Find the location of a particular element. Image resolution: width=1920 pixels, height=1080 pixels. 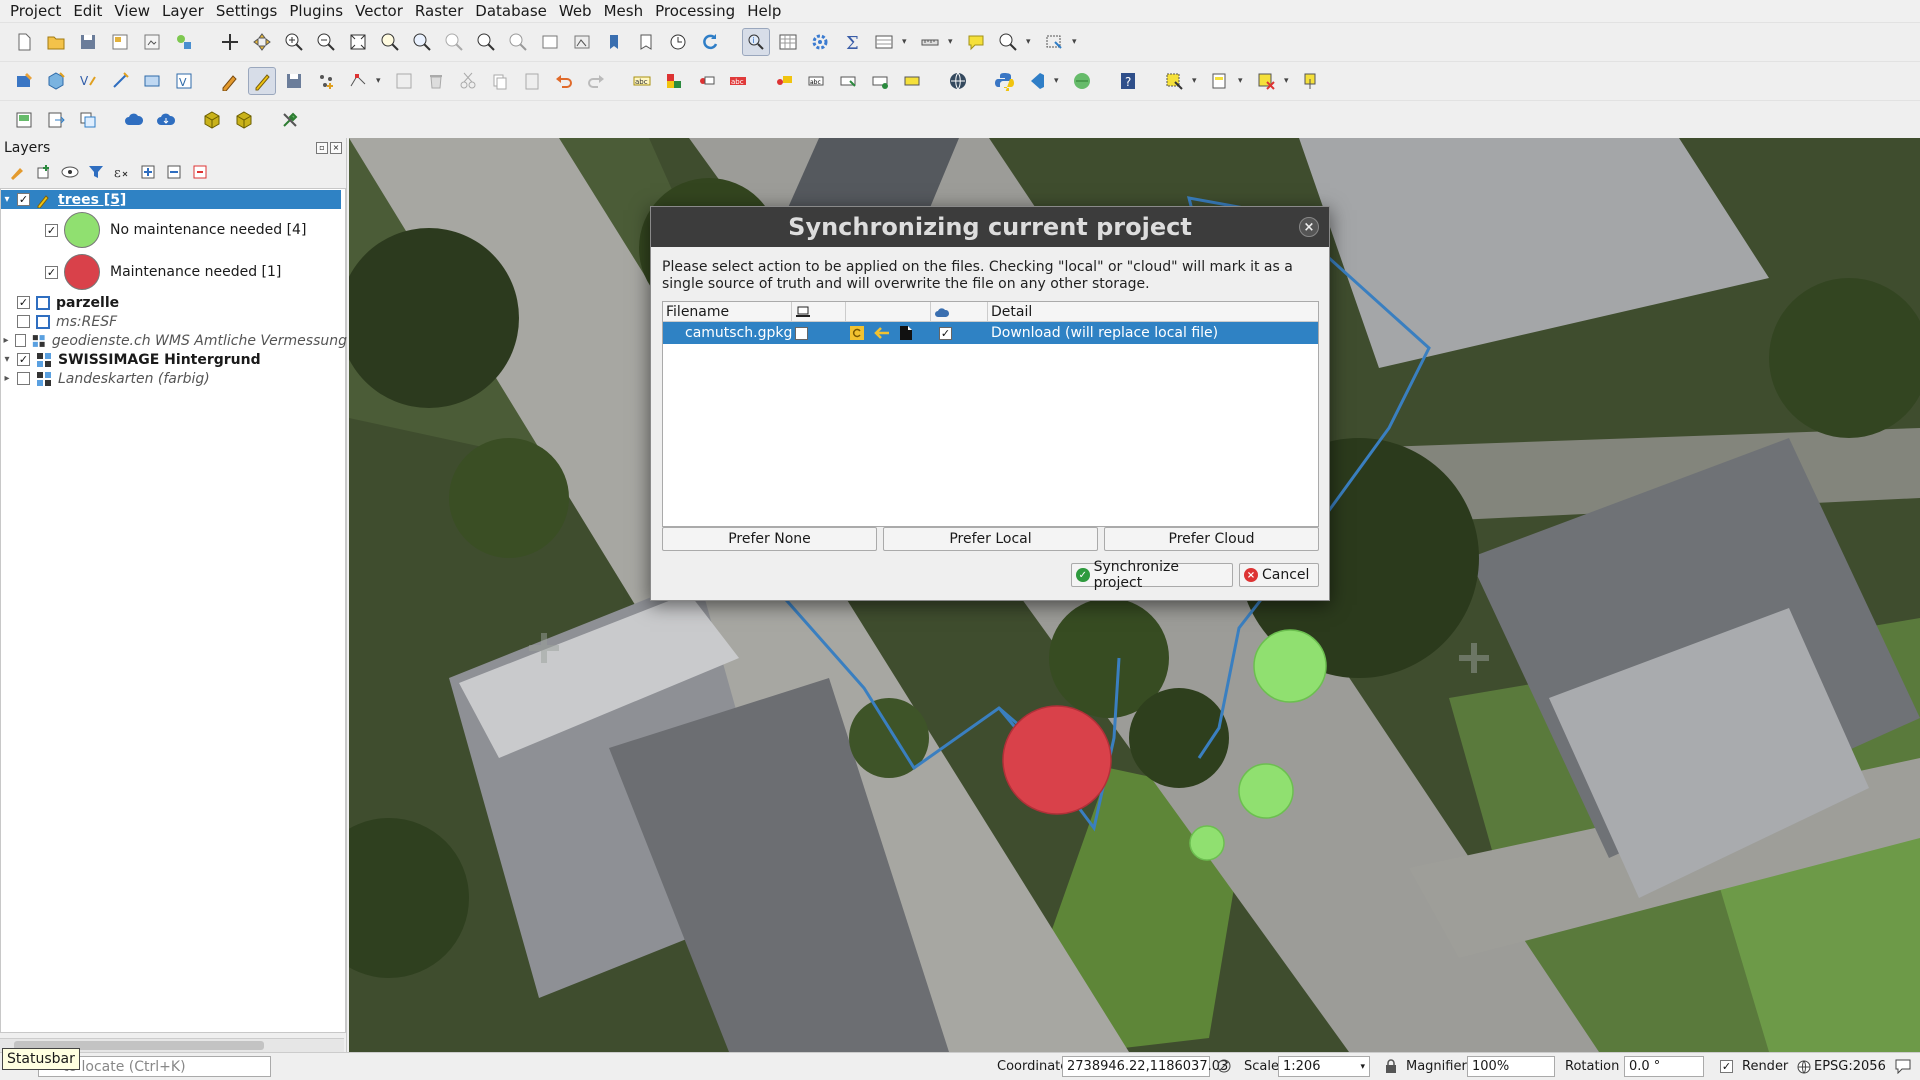

open-table-icon is located at coordinates (884, 42).